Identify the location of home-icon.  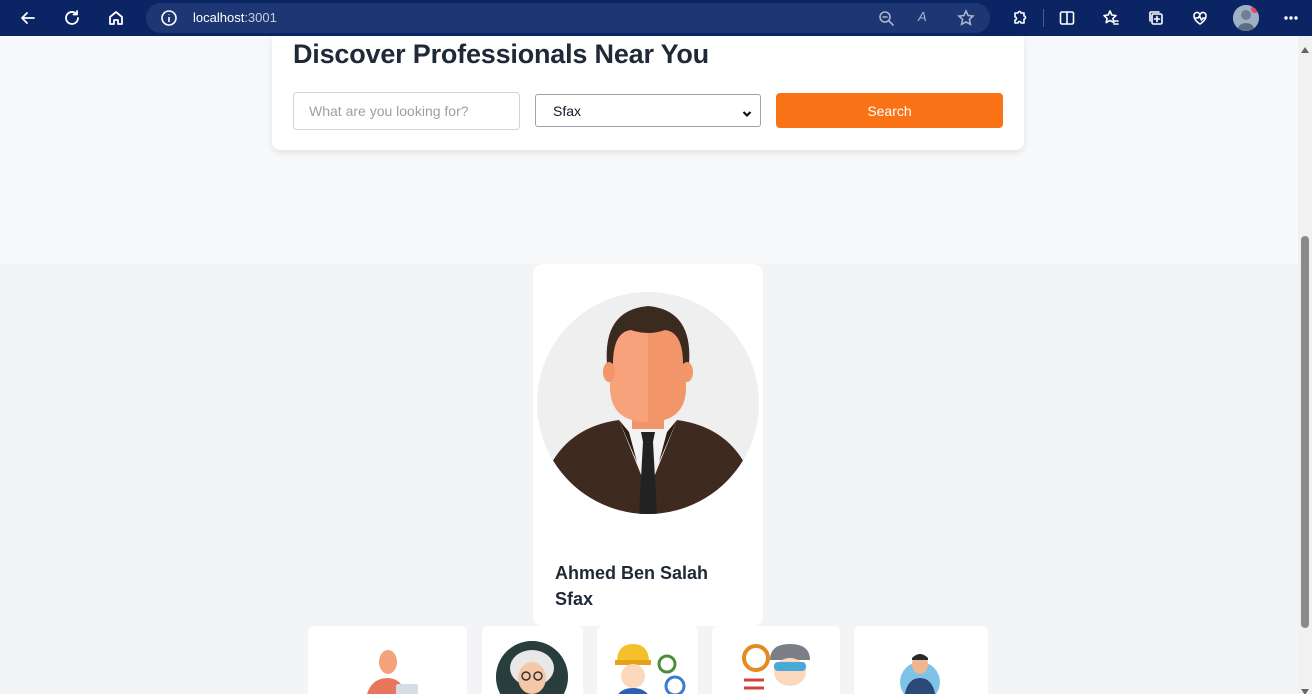
(116, 18).